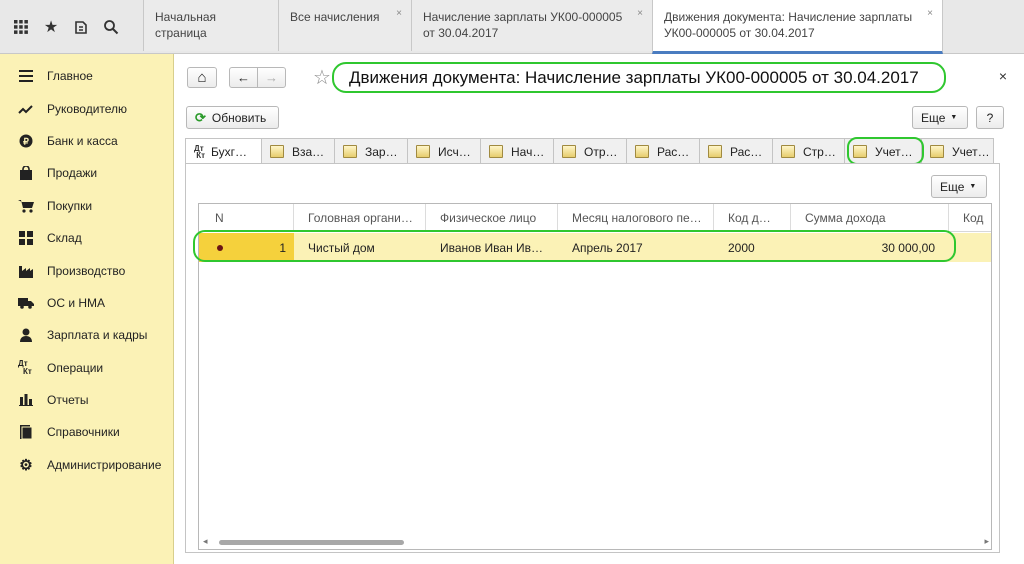  What do you see at coordinates (239, 117) in the screenshot?
I see `refresh-label: Обновить` at bounding box center [239, 117].